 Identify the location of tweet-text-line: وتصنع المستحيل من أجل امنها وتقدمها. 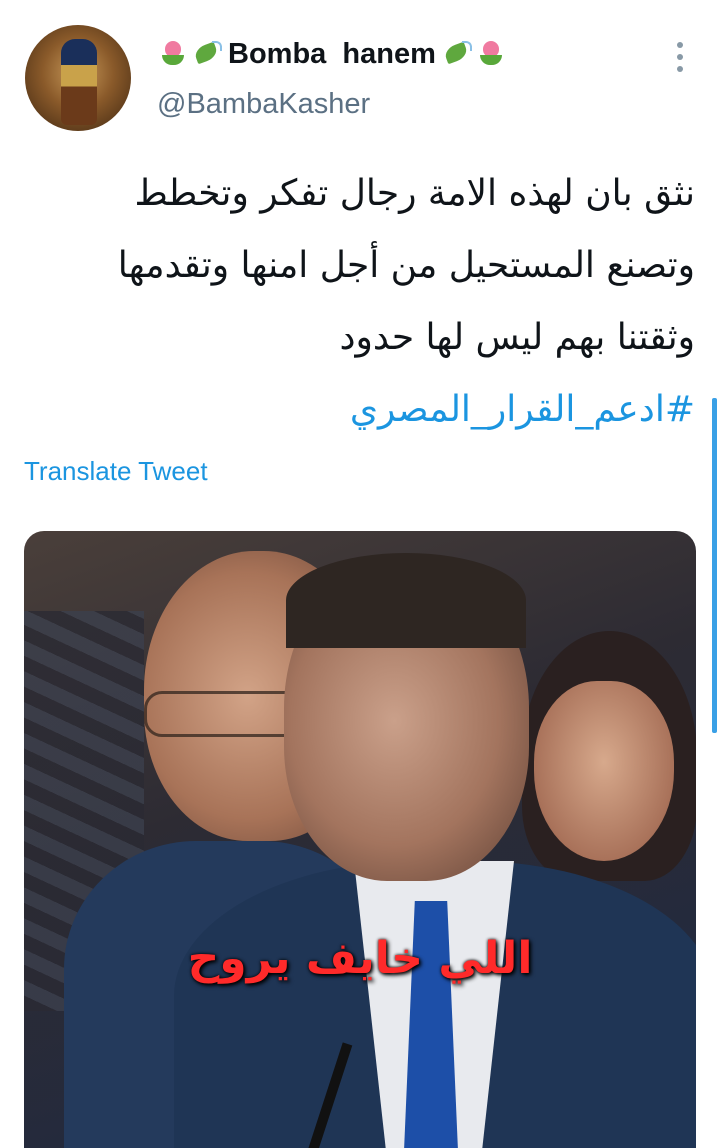
(406, 265).